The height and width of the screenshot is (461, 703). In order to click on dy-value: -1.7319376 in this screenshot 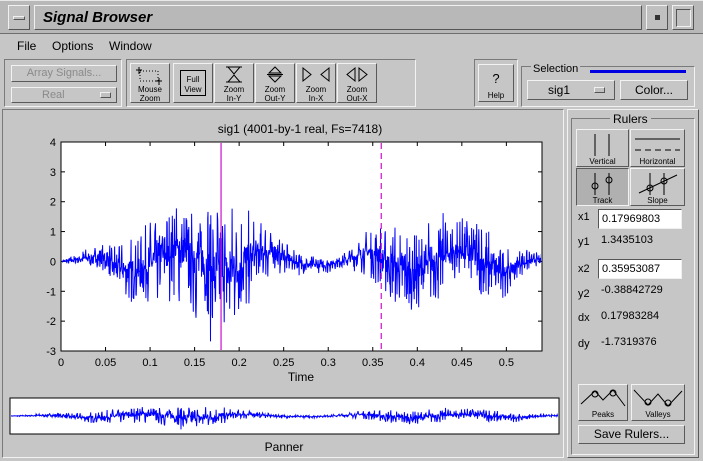, I will do `click(629, 342)`.